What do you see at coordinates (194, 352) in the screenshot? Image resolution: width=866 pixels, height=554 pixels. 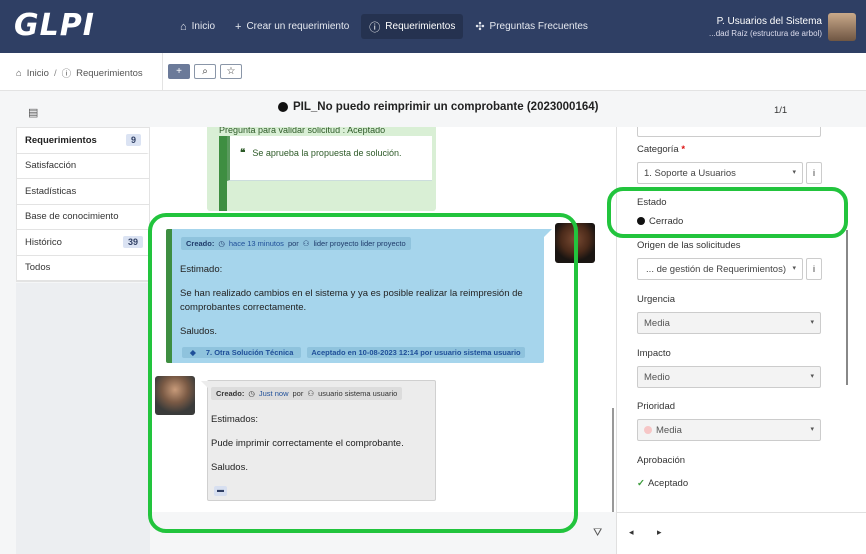 I see `tag-icon: ◆` at bounding box center [194, 352].